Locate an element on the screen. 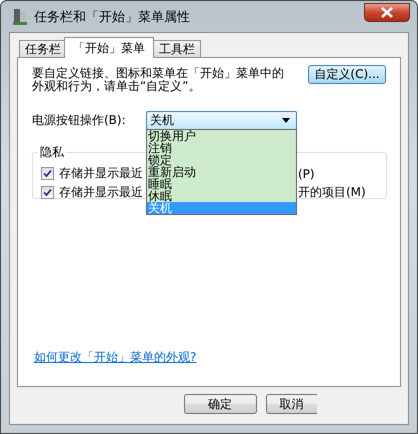  dialog-button: 确定 is located at coordinates (220, 404).